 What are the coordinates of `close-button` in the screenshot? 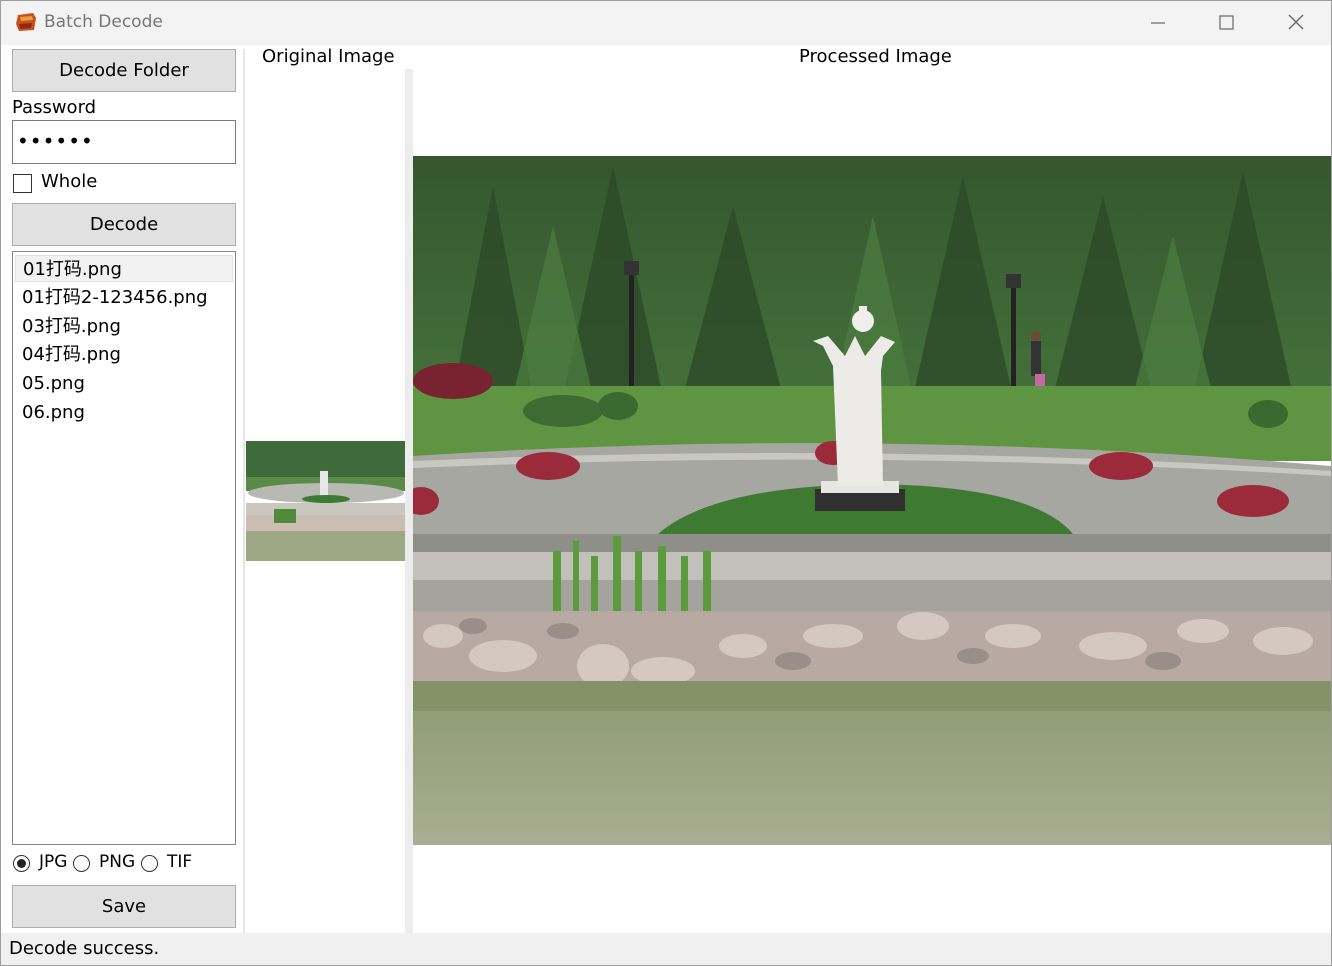 It's located at (1296, 23).